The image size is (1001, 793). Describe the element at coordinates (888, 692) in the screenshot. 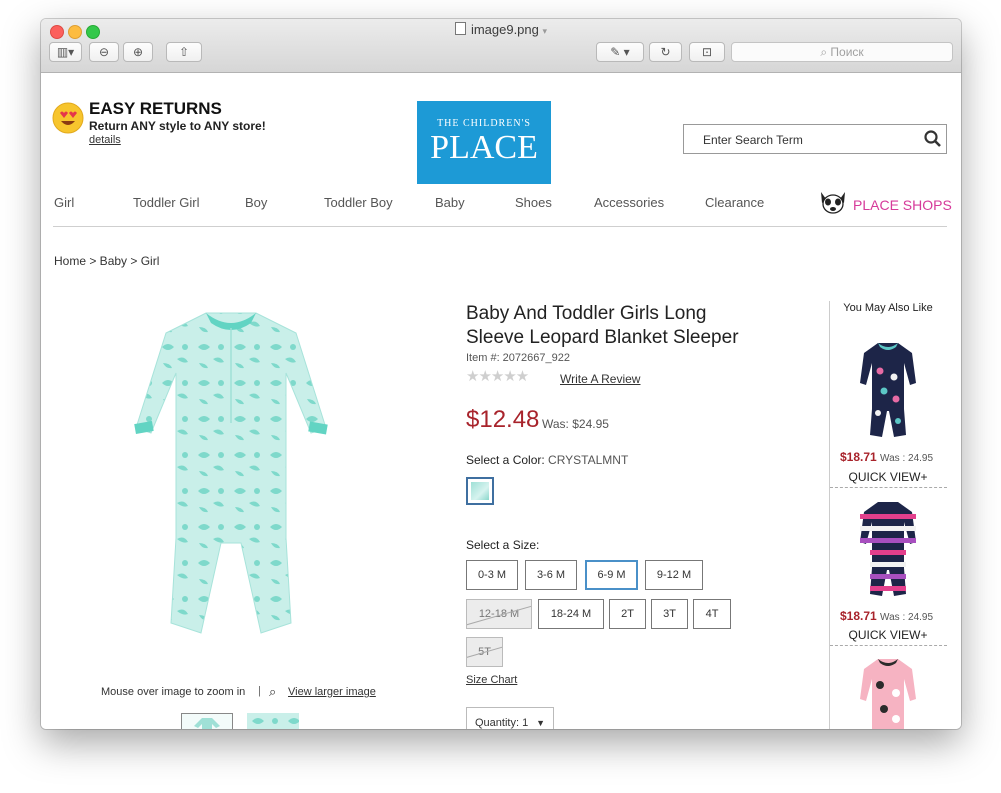

I see `rec-product-3-image` at that location.